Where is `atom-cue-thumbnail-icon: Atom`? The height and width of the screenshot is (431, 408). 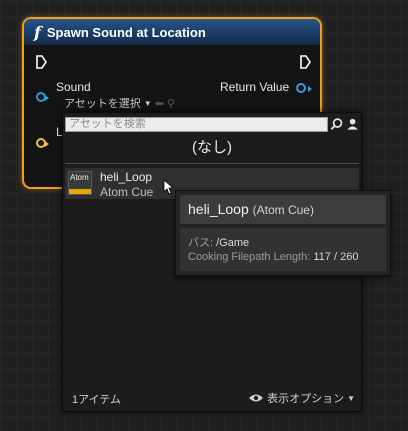
atom-cue-thumbnail-icon: Atom is located at coordinates (80, 183).